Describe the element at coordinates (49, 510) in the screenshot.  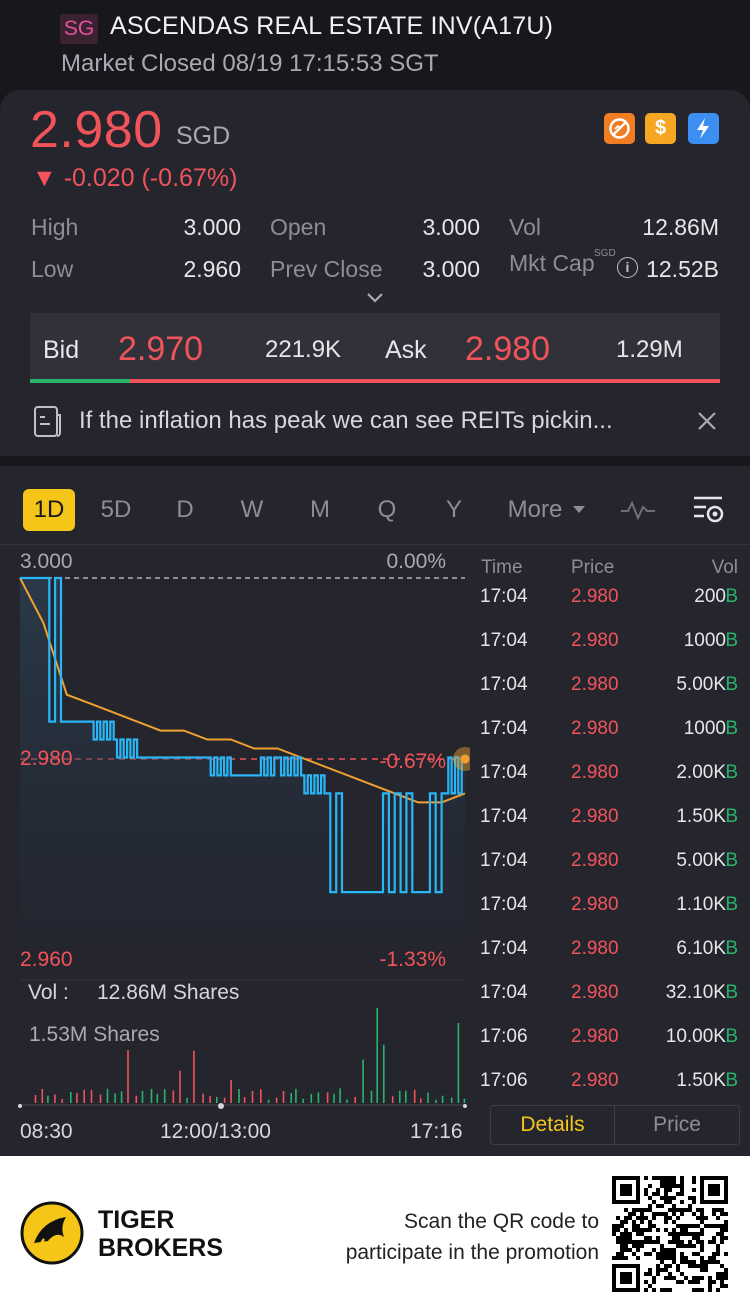
I see `tab-1d: 1D` at that location.